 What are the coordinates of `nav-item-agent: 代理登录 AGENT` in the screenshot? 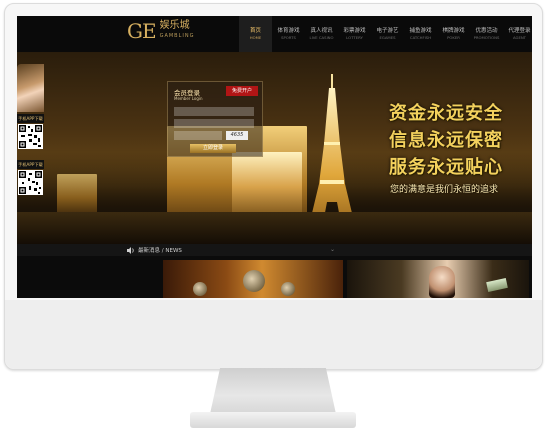 It's located at (517, 34).